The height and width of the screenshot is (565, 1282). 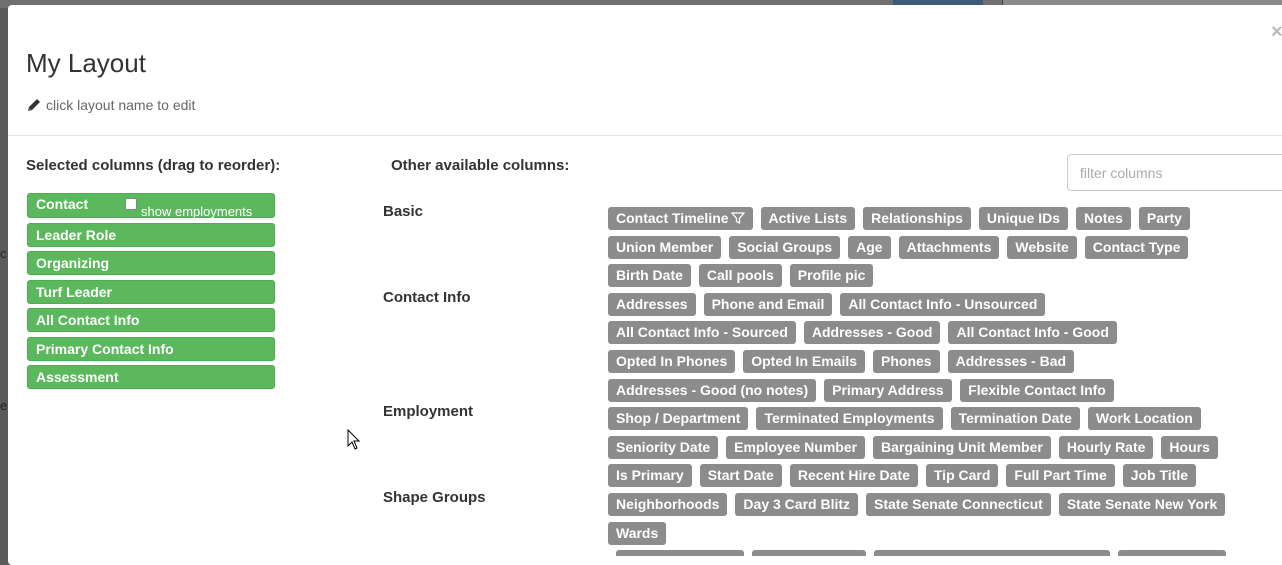 I want to click on available-column-label: Opted In Emails, so click(x=804, y=361).